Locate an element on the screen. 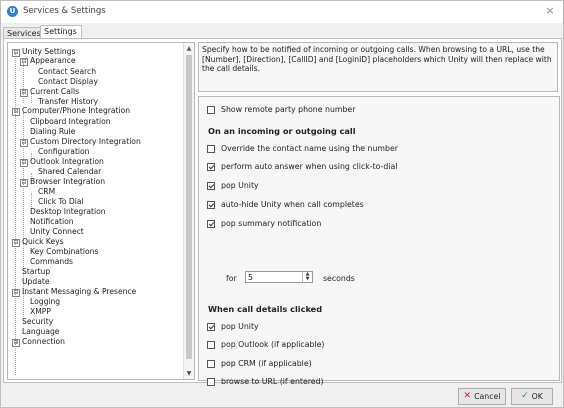 The image size is (564, 408). tree-item: Contact Search is located at coordinates (62, 72).